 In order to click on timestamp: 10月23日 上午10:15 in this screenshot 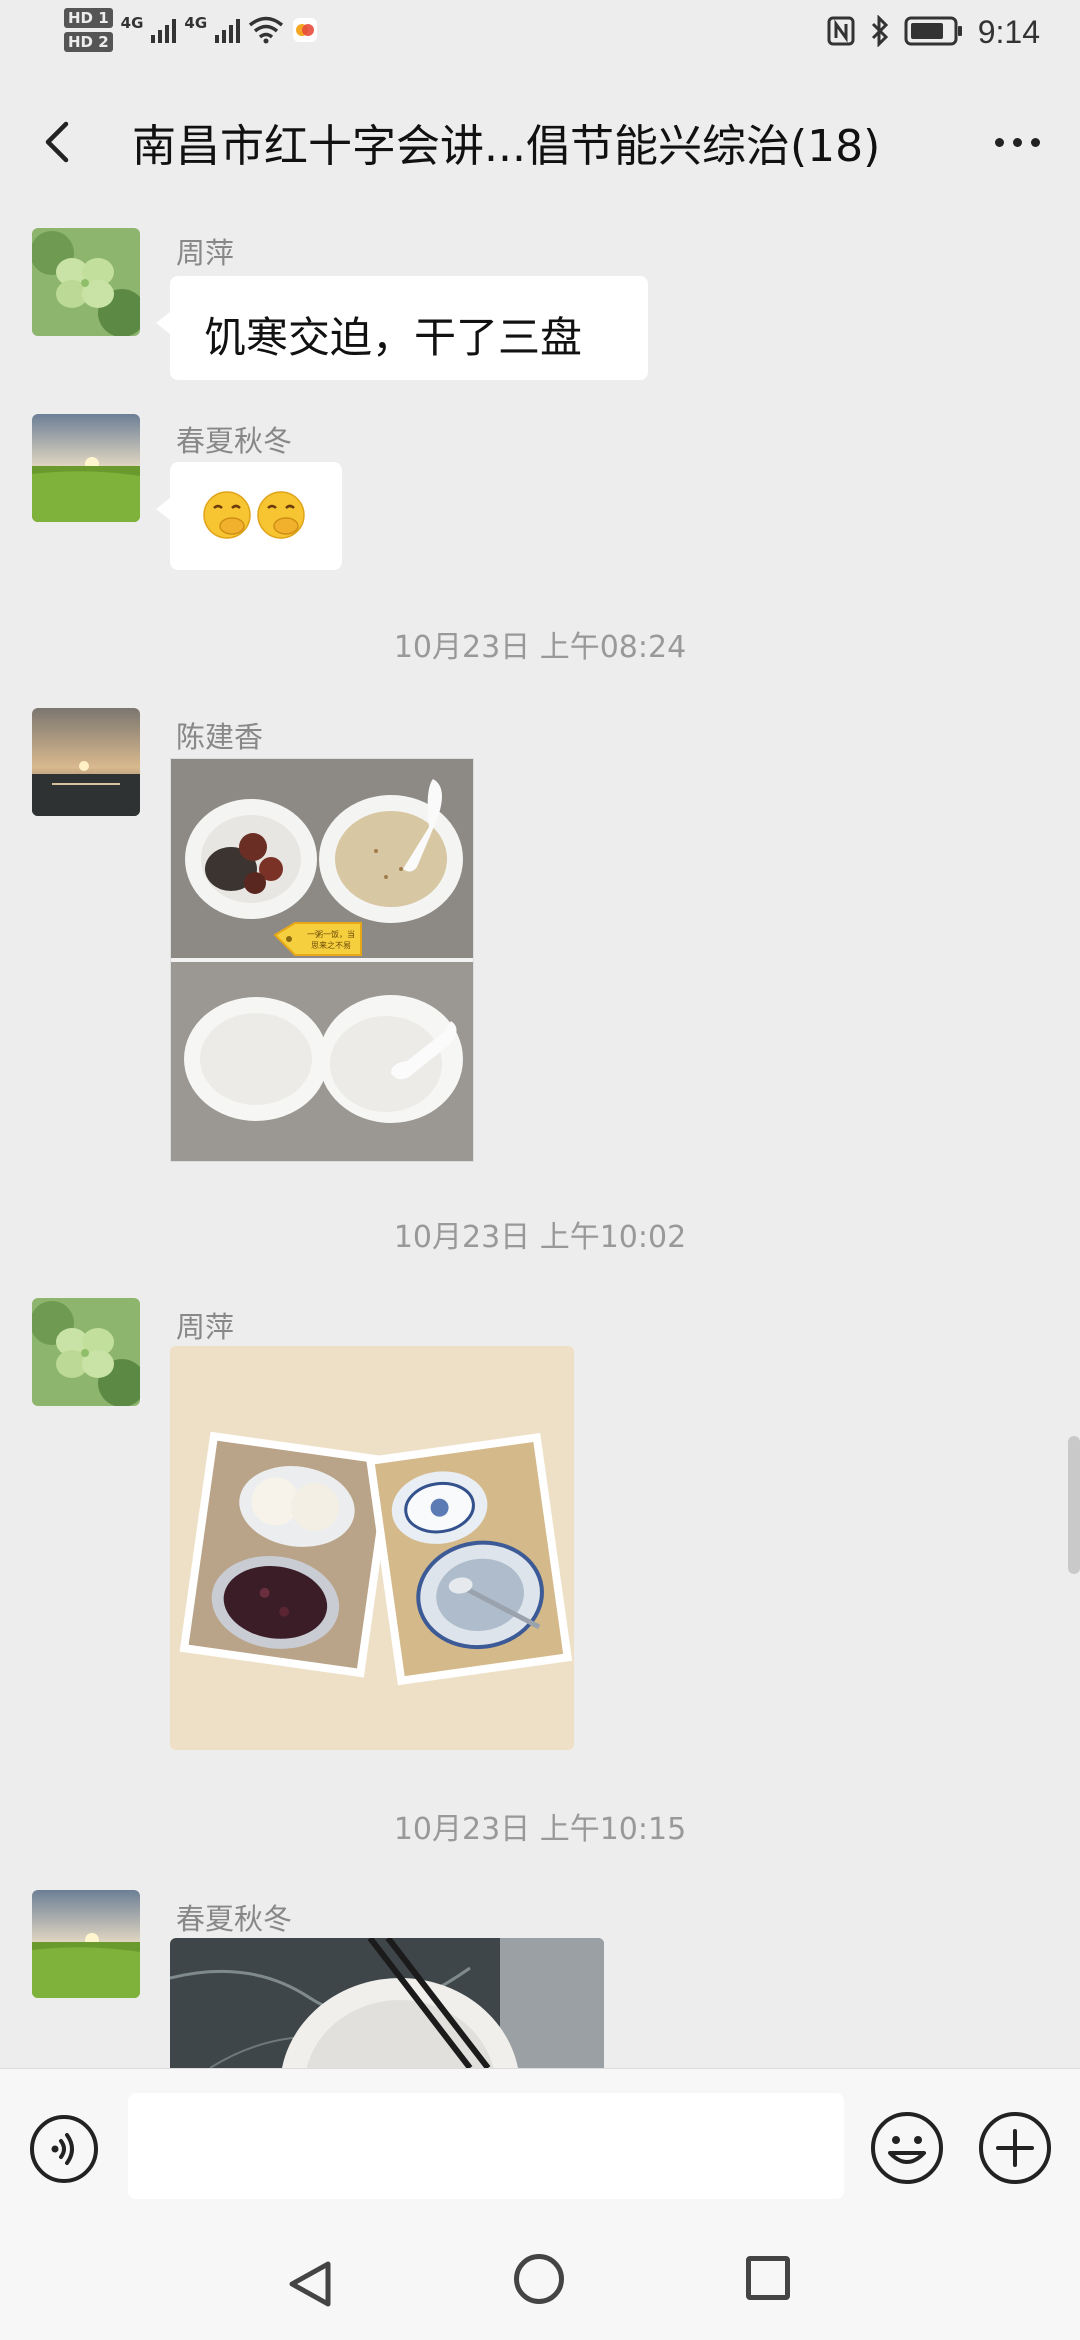, I will do `click(540, 1829)`.